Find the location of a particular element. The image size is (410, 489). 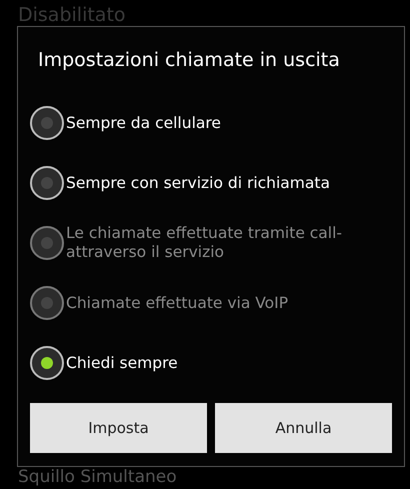

setting-label: Squillo Simultaneo is located at coordinates (97, 477).